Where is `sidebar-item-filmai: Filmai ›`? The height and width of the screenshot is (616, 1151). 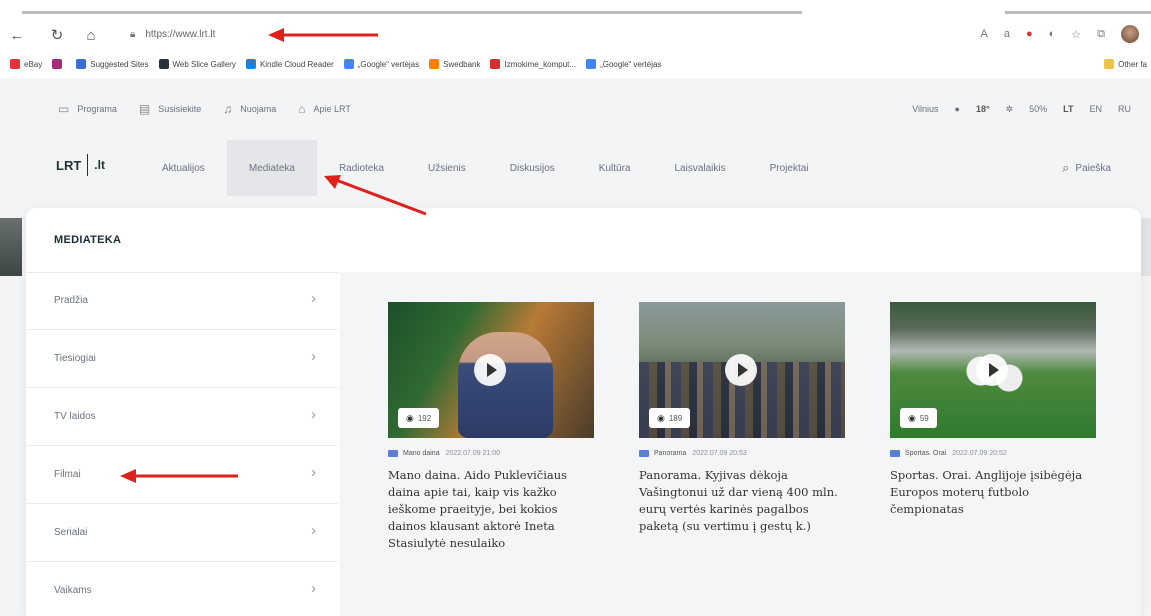
sidebar-item-filmai: Filmai › is located at coordinates (182, 475).